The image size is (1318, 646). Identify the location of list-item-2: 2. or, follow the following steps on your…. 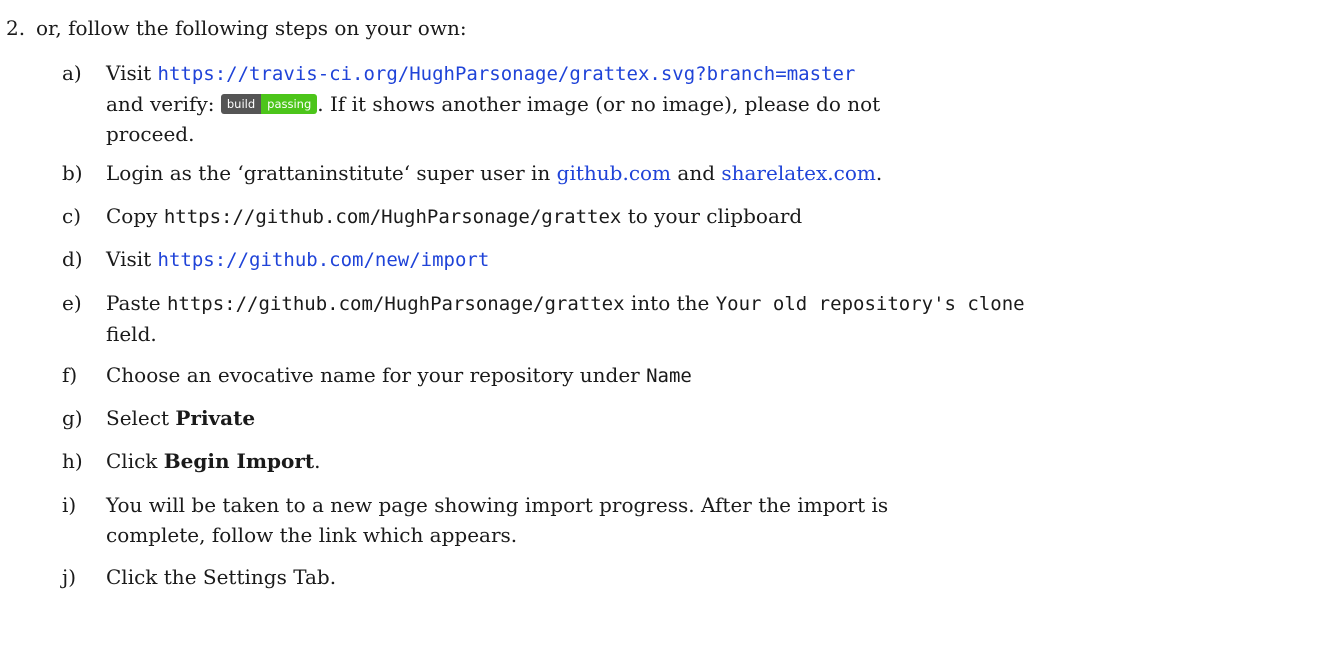
(236, 28).